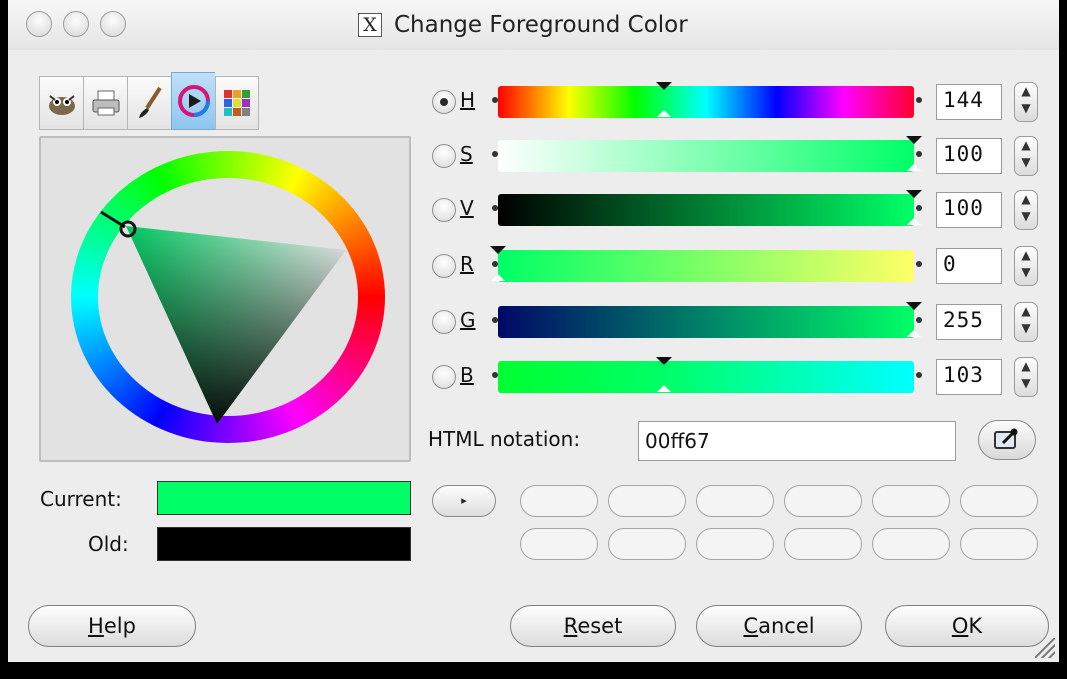  I want to click on tab-palette-selector, so click(237, 103).